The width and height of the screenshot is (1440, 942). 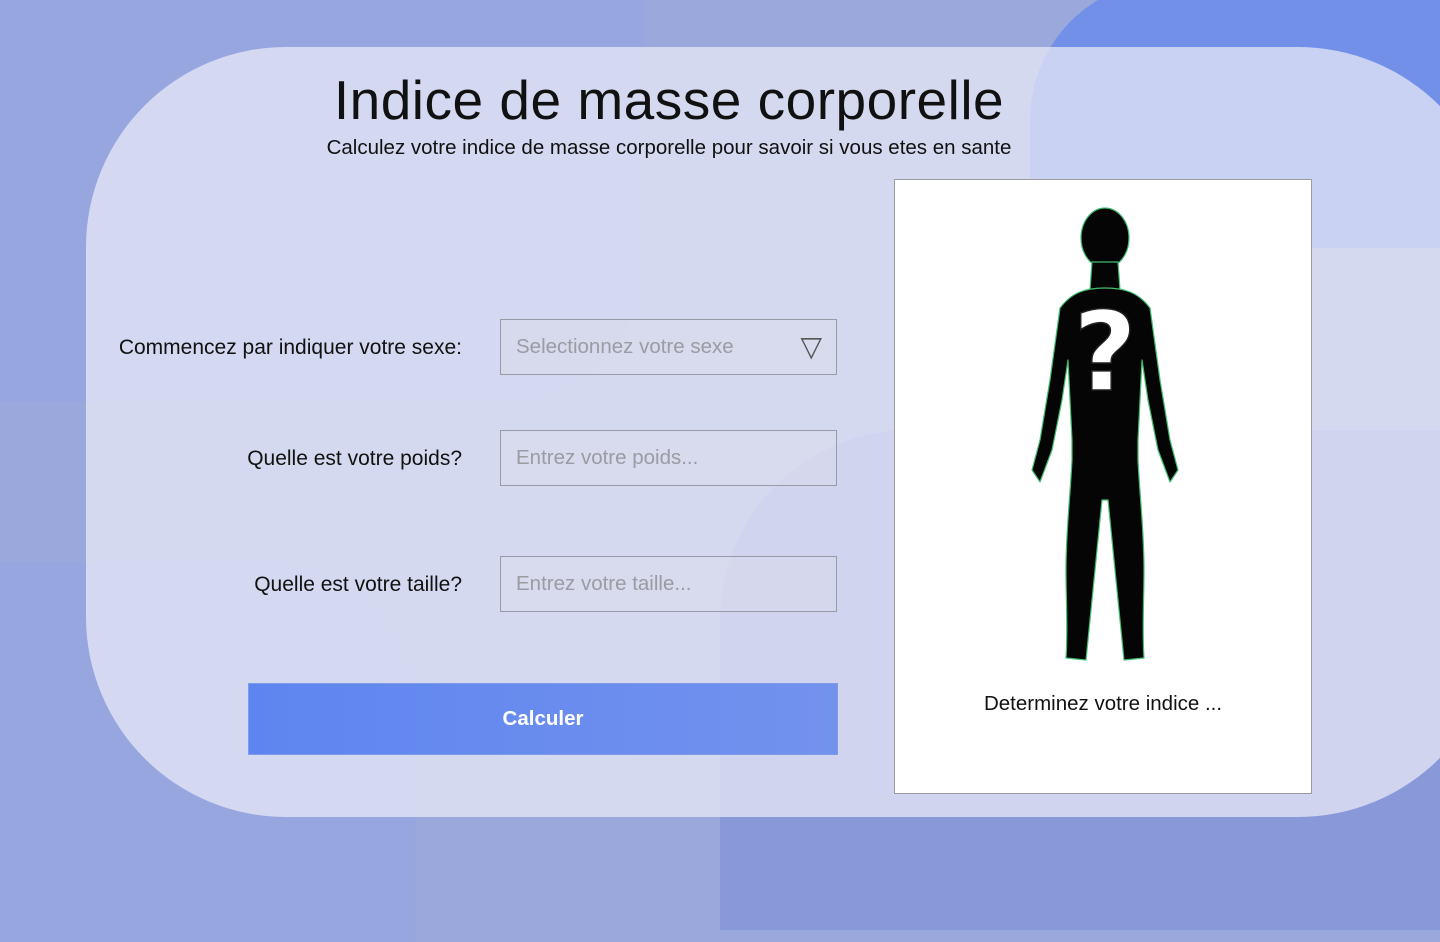 What do you see at coordinates (543, 719) in the screenshot?
I see `calculate-button: Calculer` at bounding box center [543, 719].